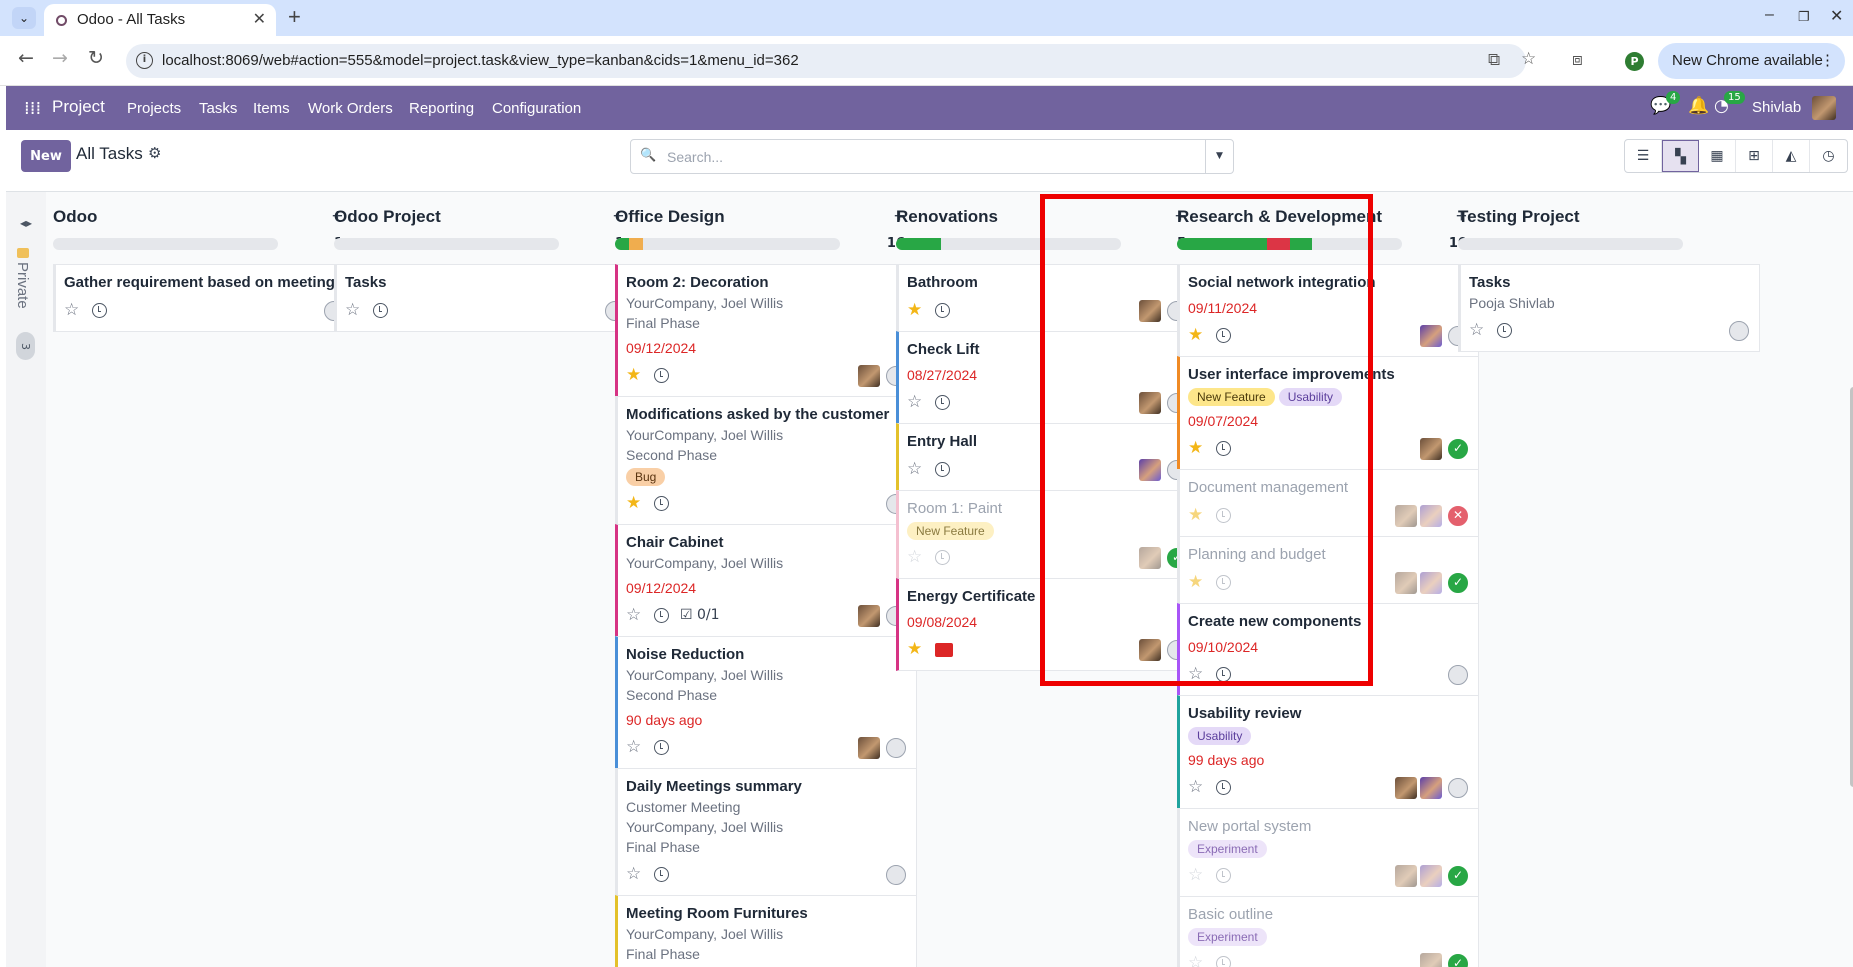 This screenshot has height=967, width=1853. Describe the element at coordinates (26, 58) in the screenshot. I see `back-arrow-icon: ←` at that location.